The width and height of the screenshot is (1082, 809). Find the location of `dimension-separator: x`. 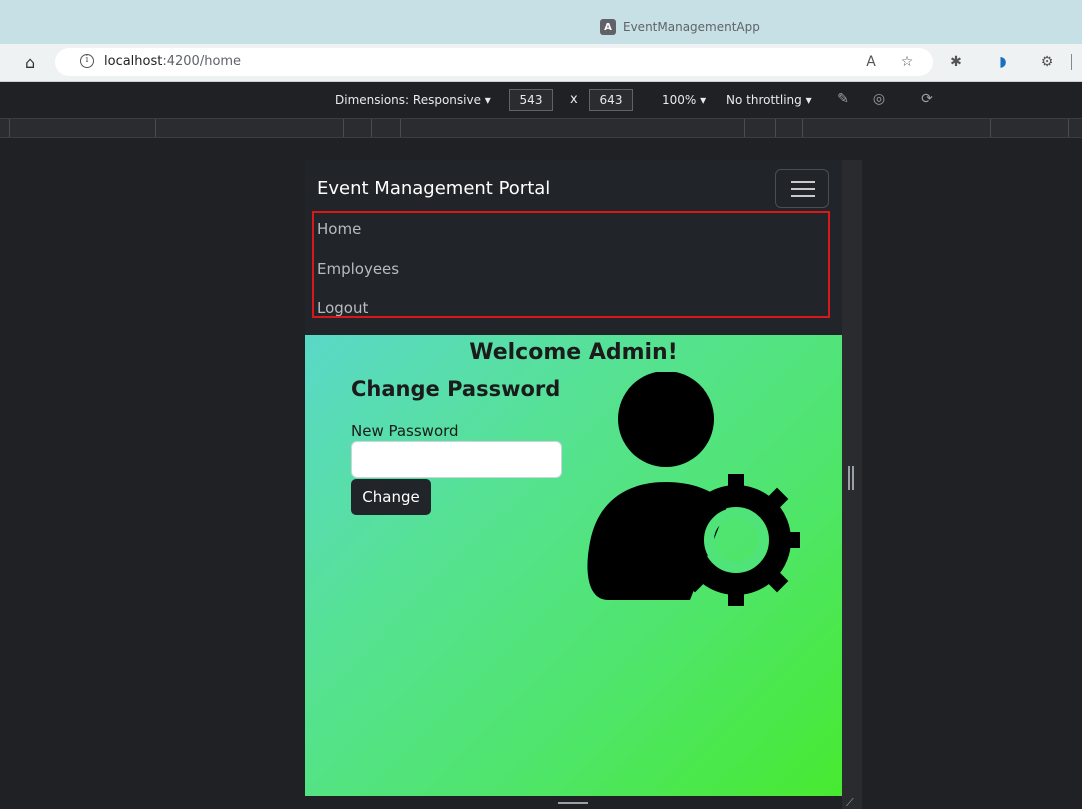

dimension-separator: x is located at coordinates (574, 99).